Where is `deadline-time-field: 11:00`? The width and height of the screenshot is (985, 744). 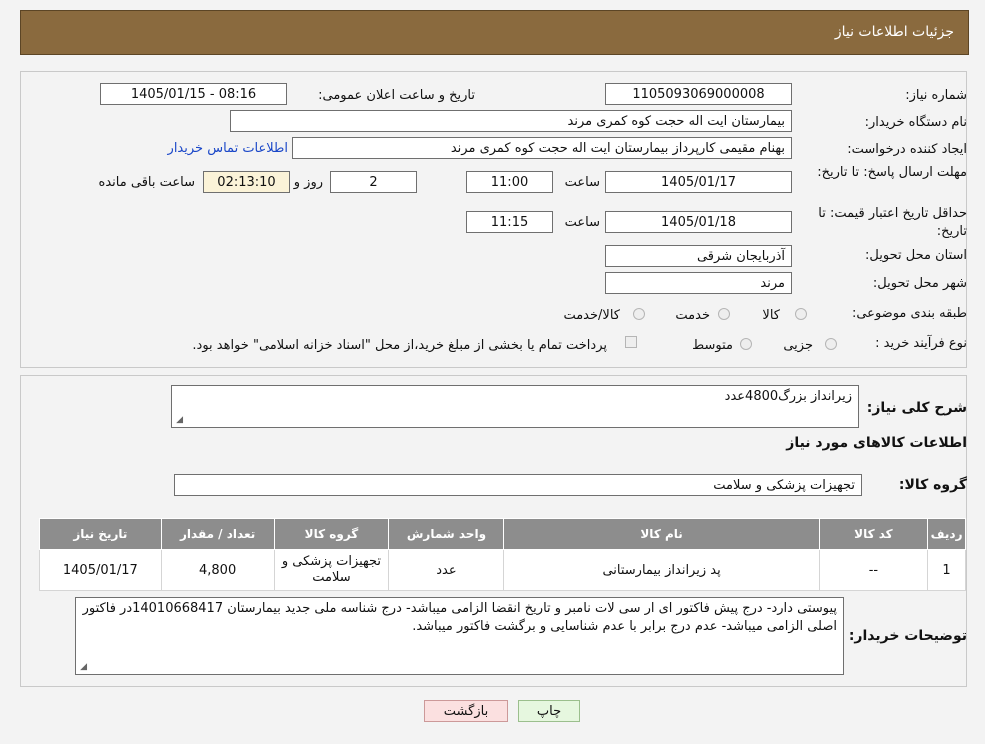
deadline-time-field: 11:00 is located at coordinates (509, 182).